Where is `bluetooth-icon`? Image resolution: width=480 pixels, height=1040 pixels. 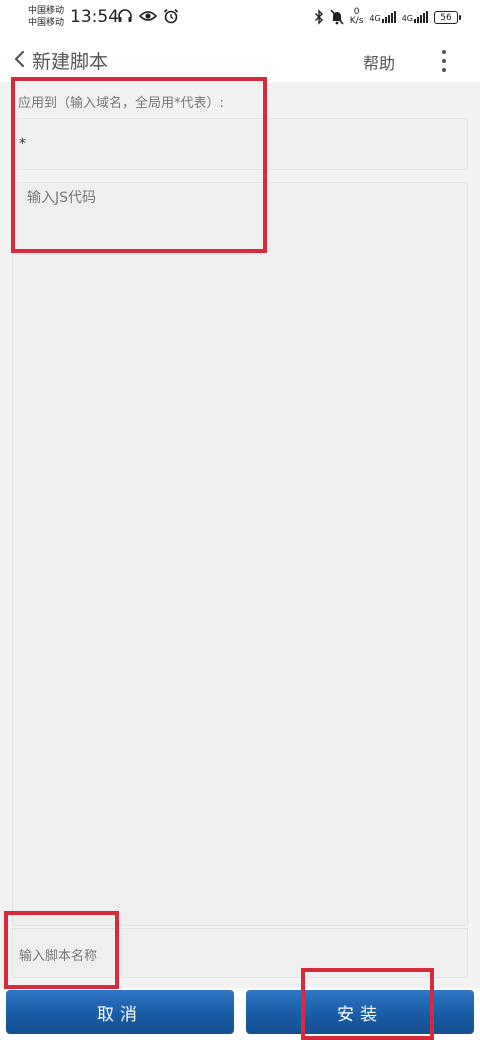 bluetooth-icon is located at coordinates (318, 17).